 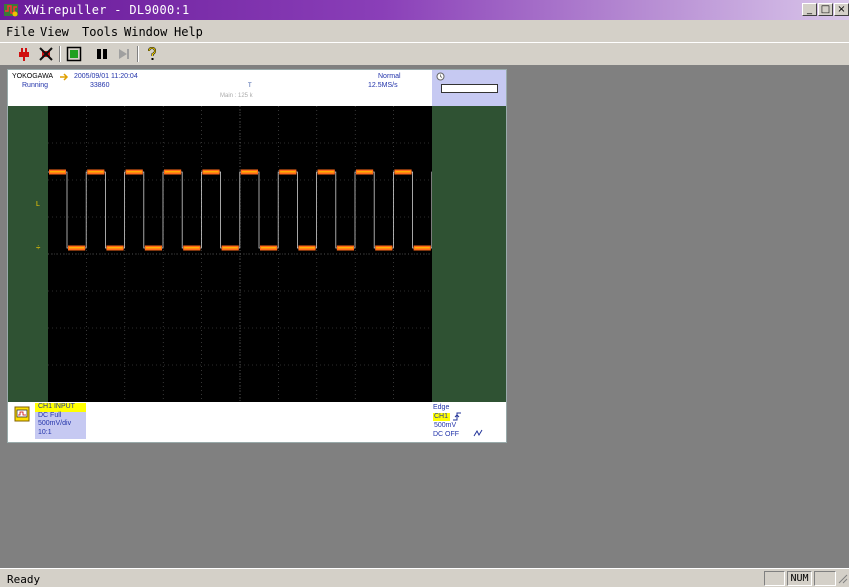 I want to click on channel-label: CH1 INPUT, so click(x=56, y=406).